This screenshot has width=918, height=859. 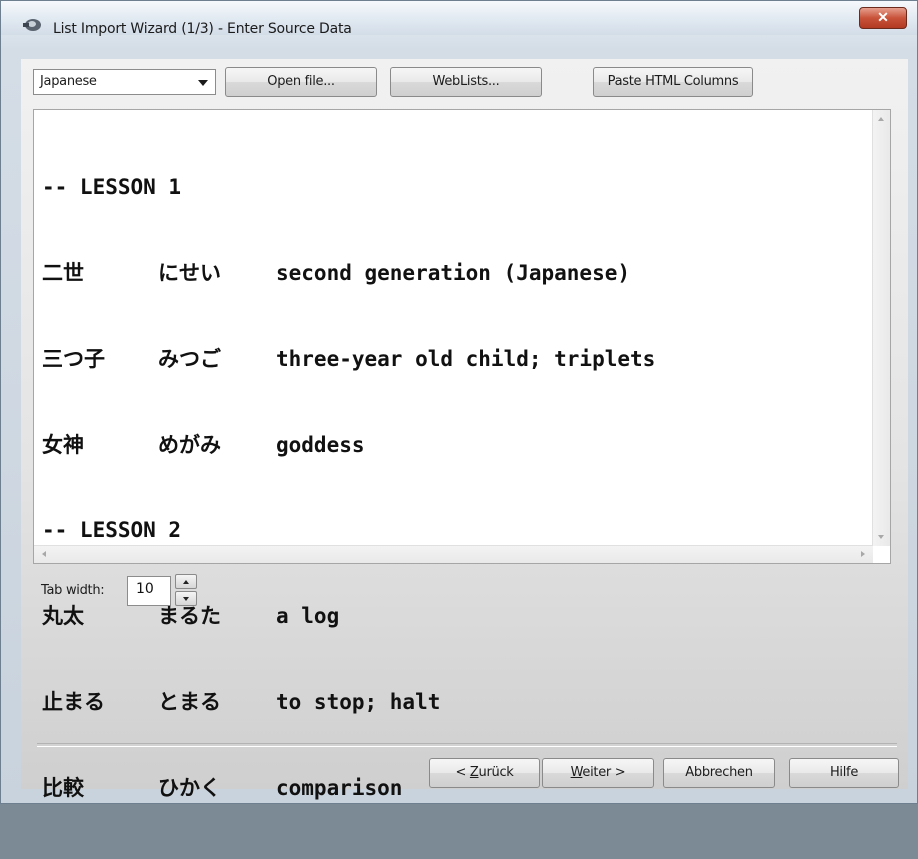 I want to click on row-col1: 比較, so click(x=63, y=787).